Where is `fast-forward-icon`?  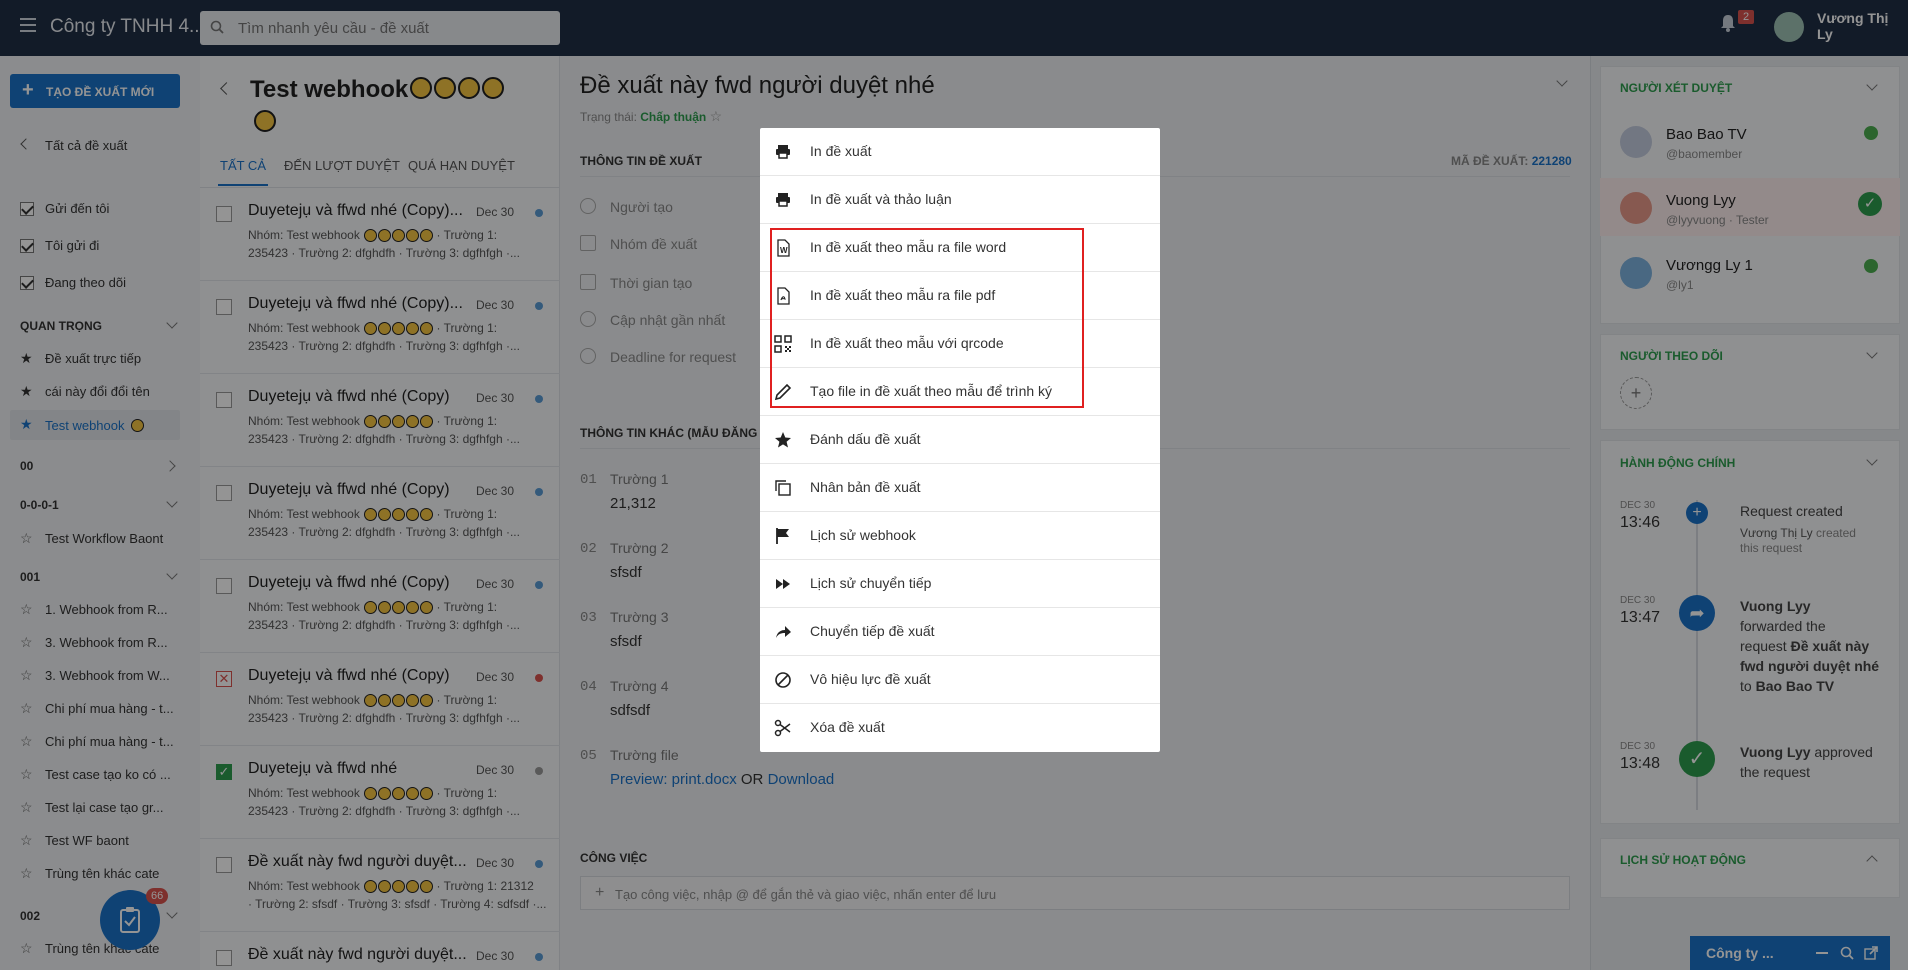
fast-forward-icon is located at coordinates (783, 584).